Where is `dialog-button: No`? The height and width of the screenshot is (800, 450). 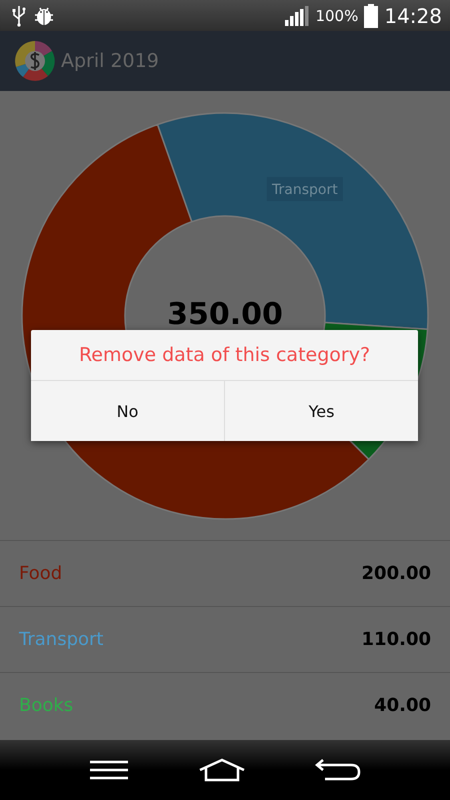
dialog-button: No is located at coordinates (127, 411).